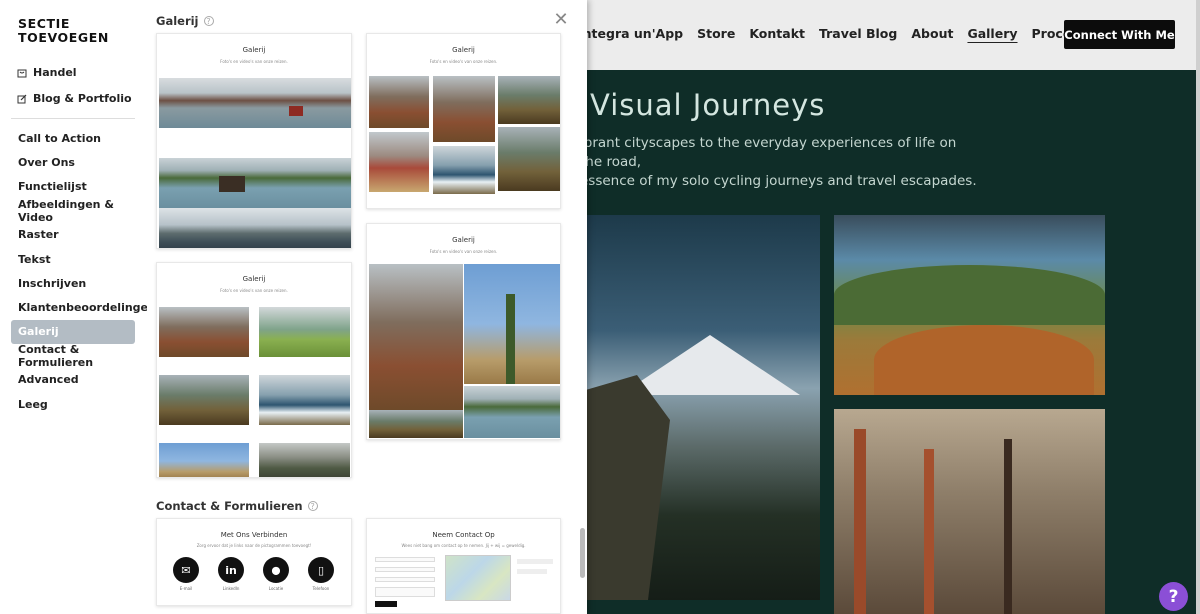 This screenshot has width=1200, height=614. Describe the element at coordinates (582, 553) in the screenshot. I see `panel-scrollbar` at that location.